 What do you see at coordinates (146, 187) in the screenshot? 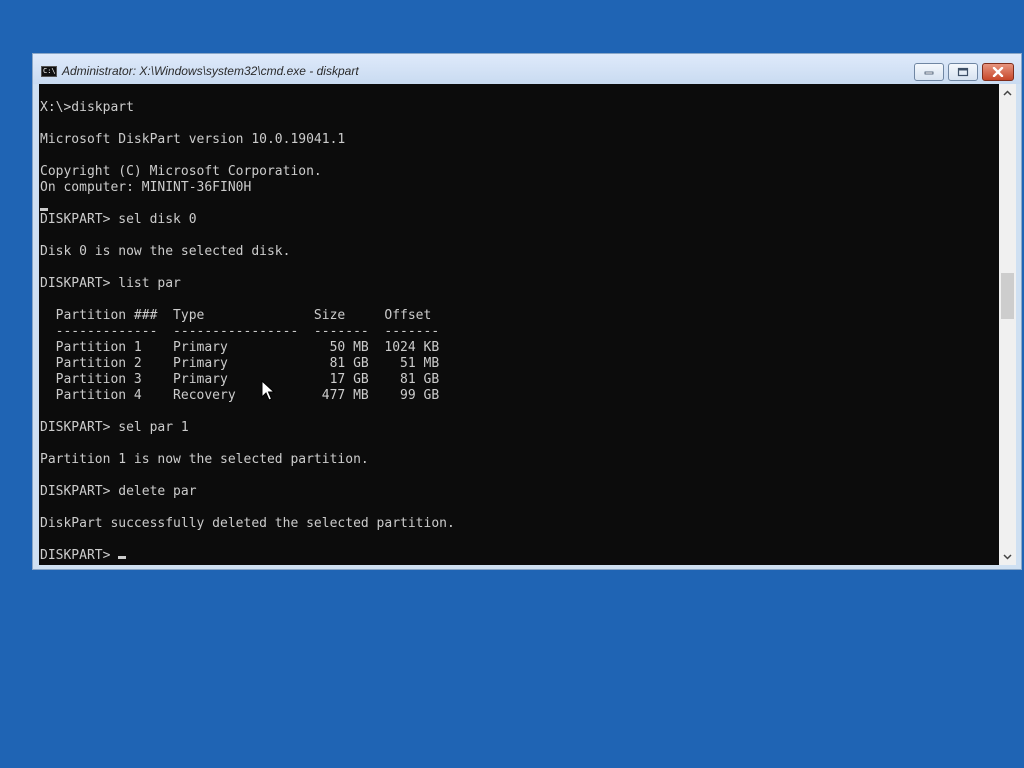
I see `console-line-text: On computer: MININT-36FIN0H` at bounding box center [146, 187].